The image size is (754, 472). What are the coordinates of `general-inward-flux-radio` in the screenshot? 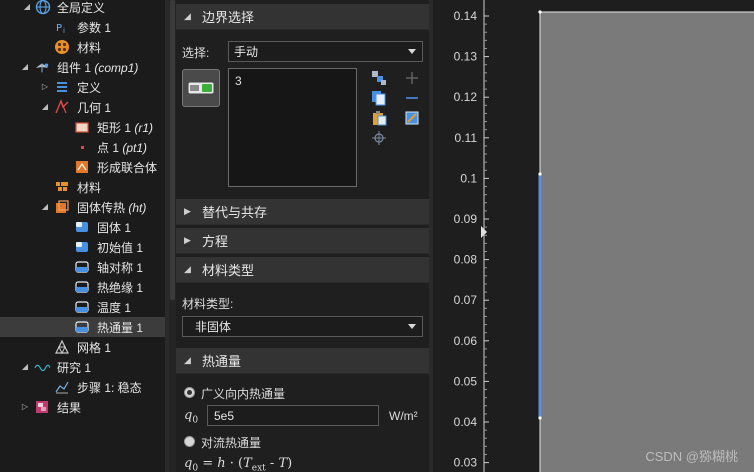 It's located at (189, 392).